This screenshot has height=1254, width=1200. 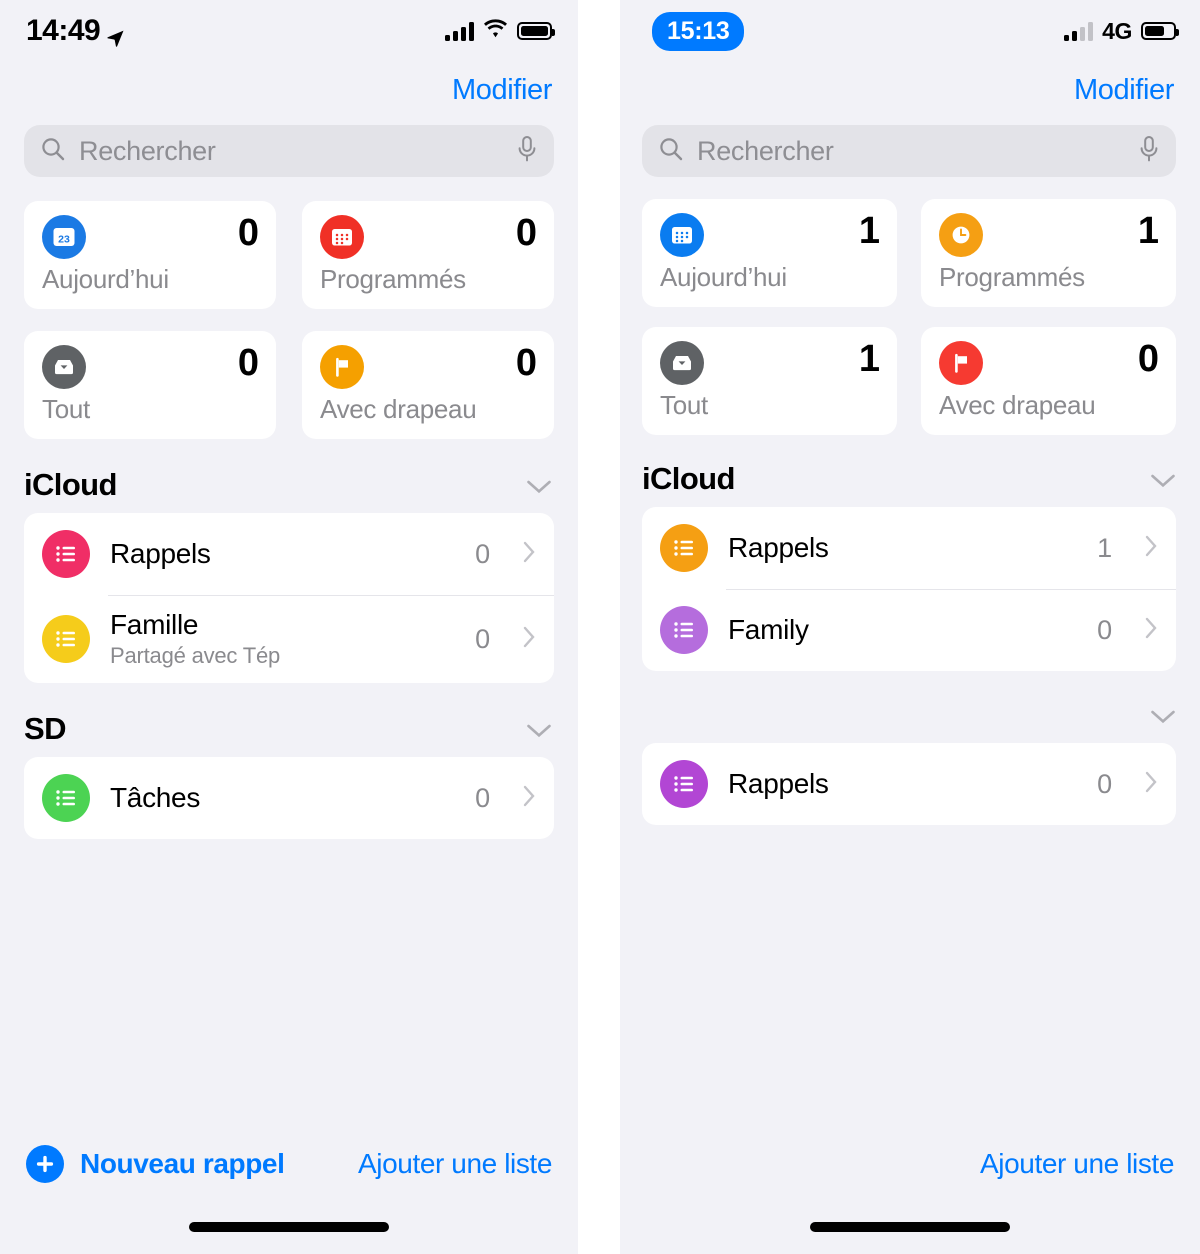 What do you see at coordinates (768, 629) in the screenshot?
I see `list-item-title: Family` at bounding box center [768, 629].